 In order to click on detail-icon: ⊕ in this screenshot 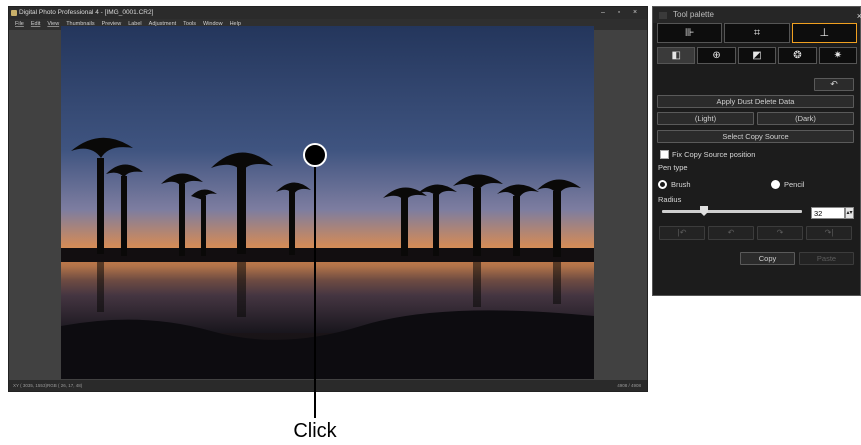, I will do `click(716, 55)`.